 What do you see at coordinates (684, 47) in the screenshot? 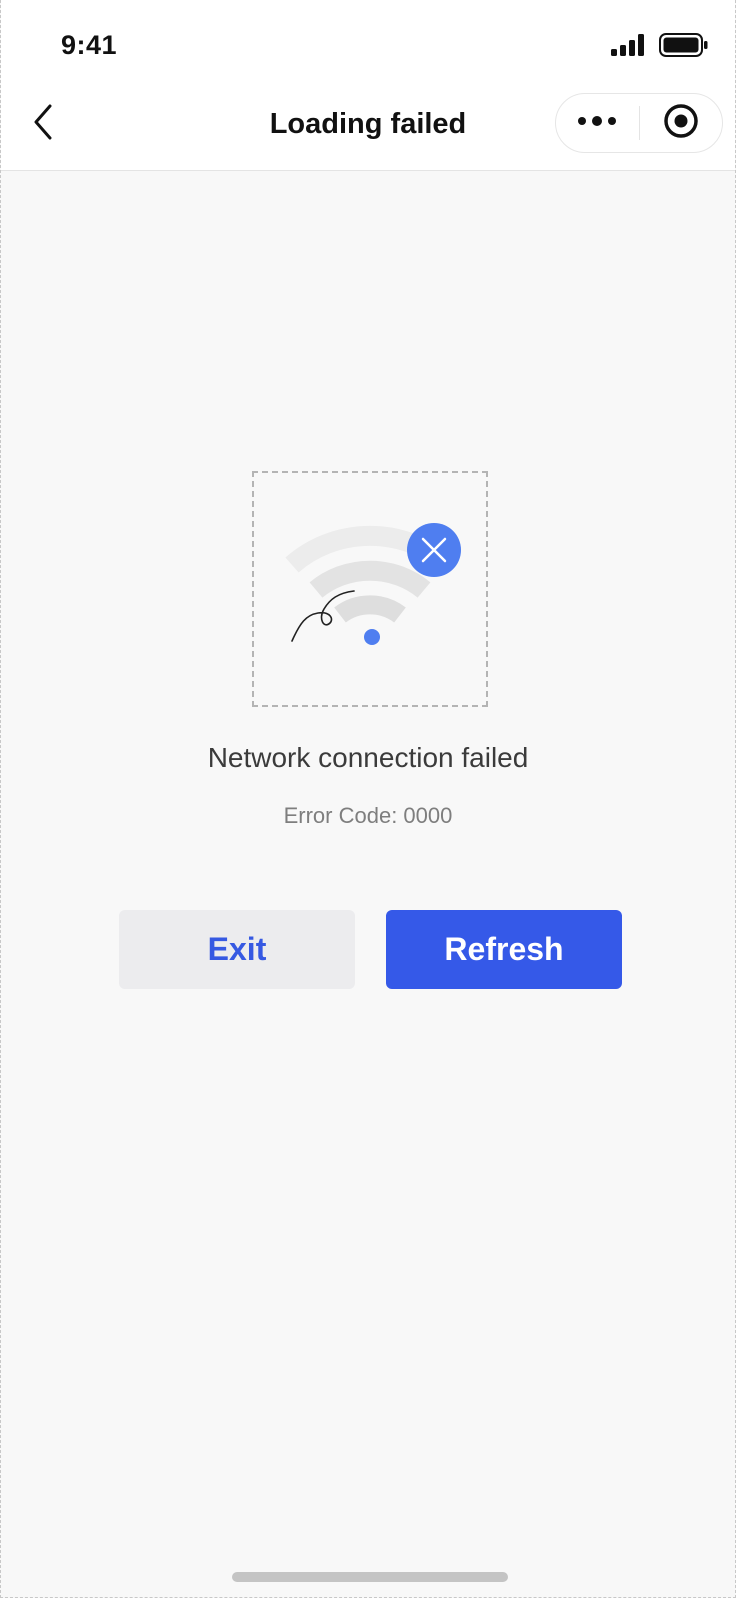
I see `battery-icon` at bounding box center [684, 47].